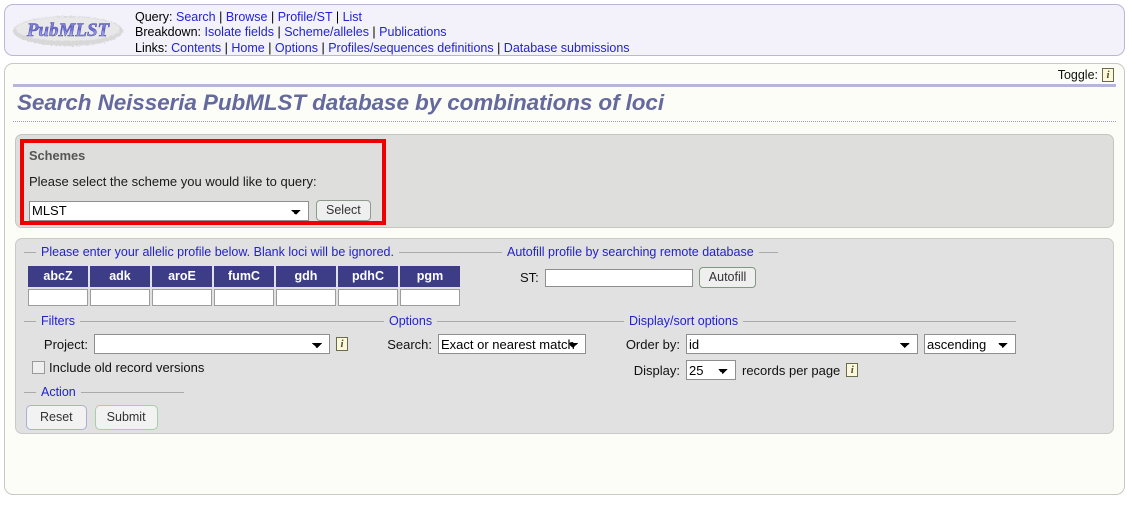 The height and width of the screenshot is (506, 1129). What do you see at coordinates (126, 417) in the screenshot?
I see `submit-button: Submit` at bounding box center [126, 417].